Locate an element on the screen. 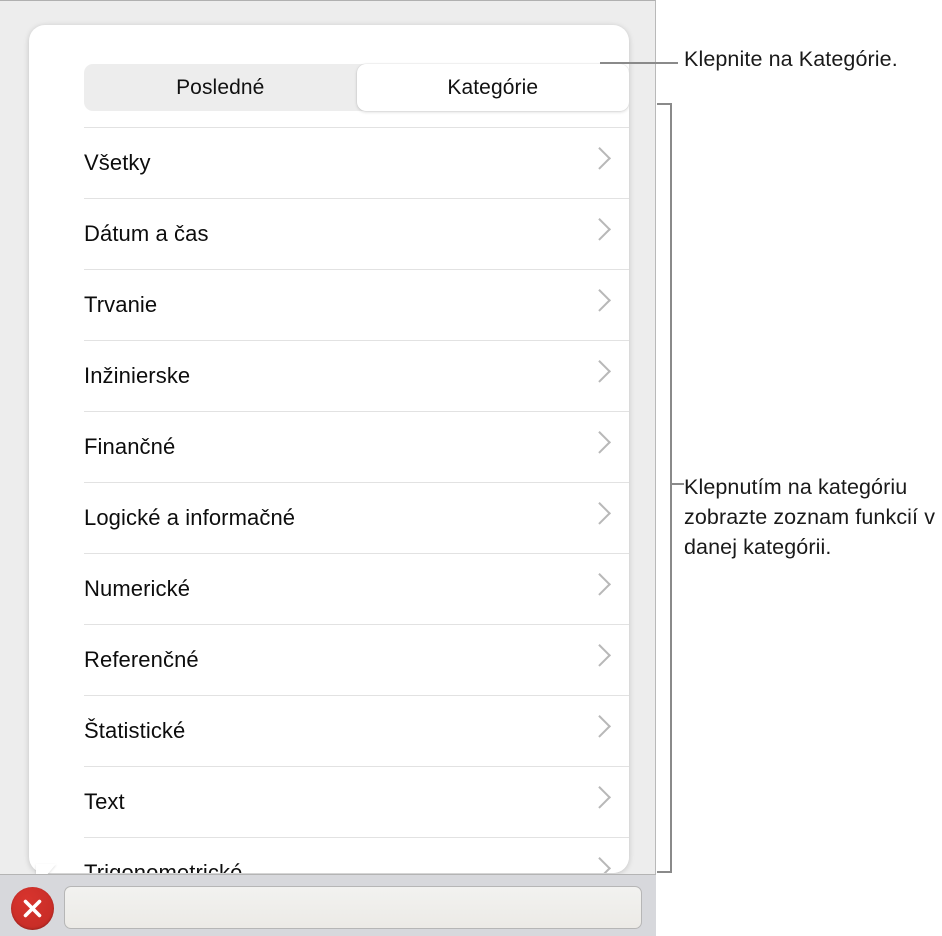  close-button is located at coordinates (32, 908).